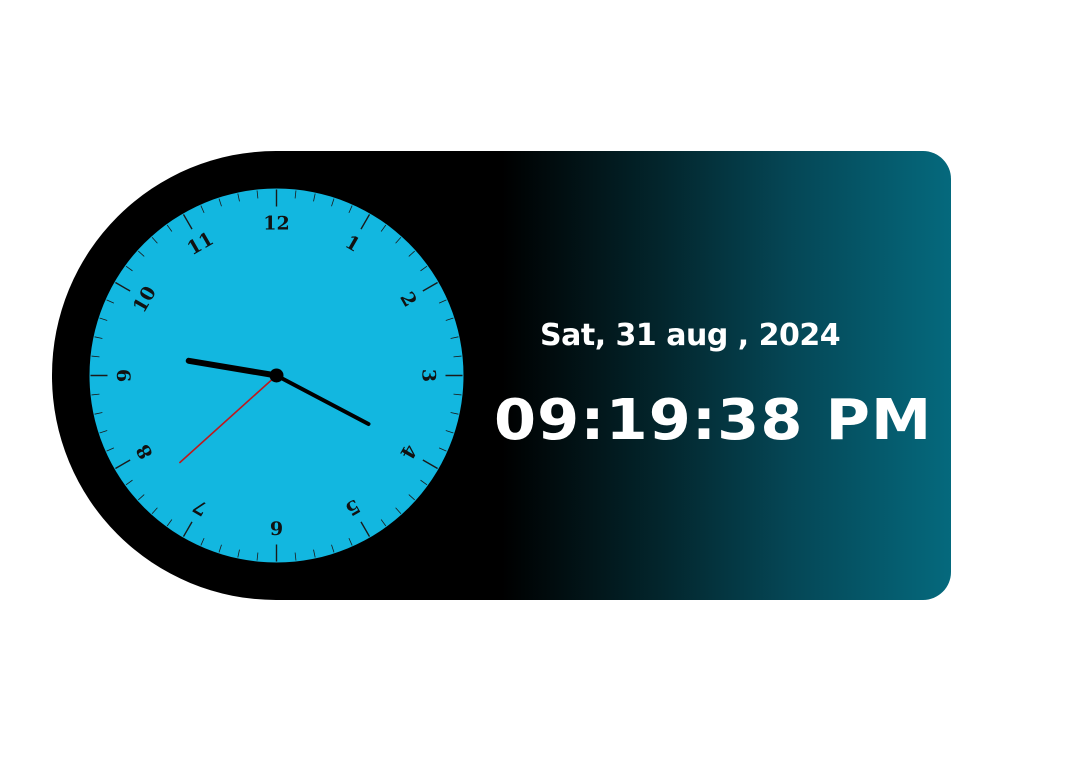 Image resolution: width=1066 pixels, height=758 pixels. I want to click on date-display: Sat, 31 aug , 2024, so click(690, 335).